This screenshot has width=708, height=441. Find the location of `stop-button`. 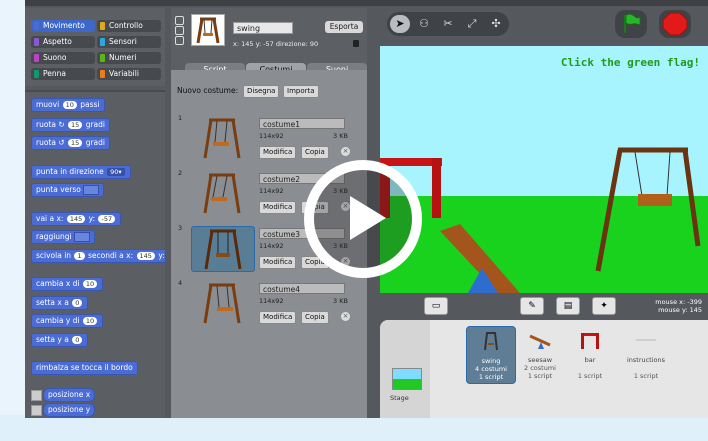

stop-button is located at coordinates (675, 24).